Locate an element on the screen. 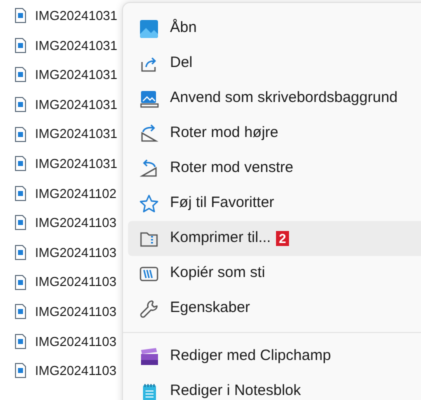  number-badge: 2 is located at coordinates (283, 238).